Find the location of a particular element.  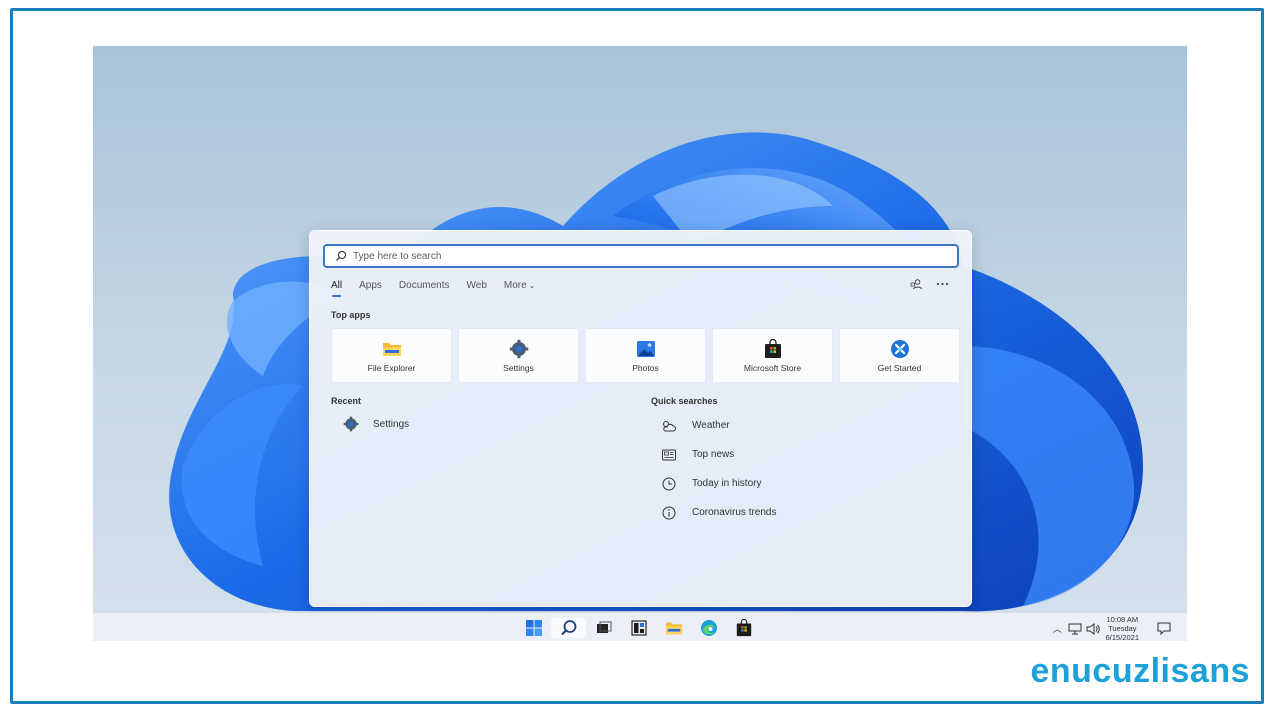

store-taskbar-button is located at coordinates (743, 628).